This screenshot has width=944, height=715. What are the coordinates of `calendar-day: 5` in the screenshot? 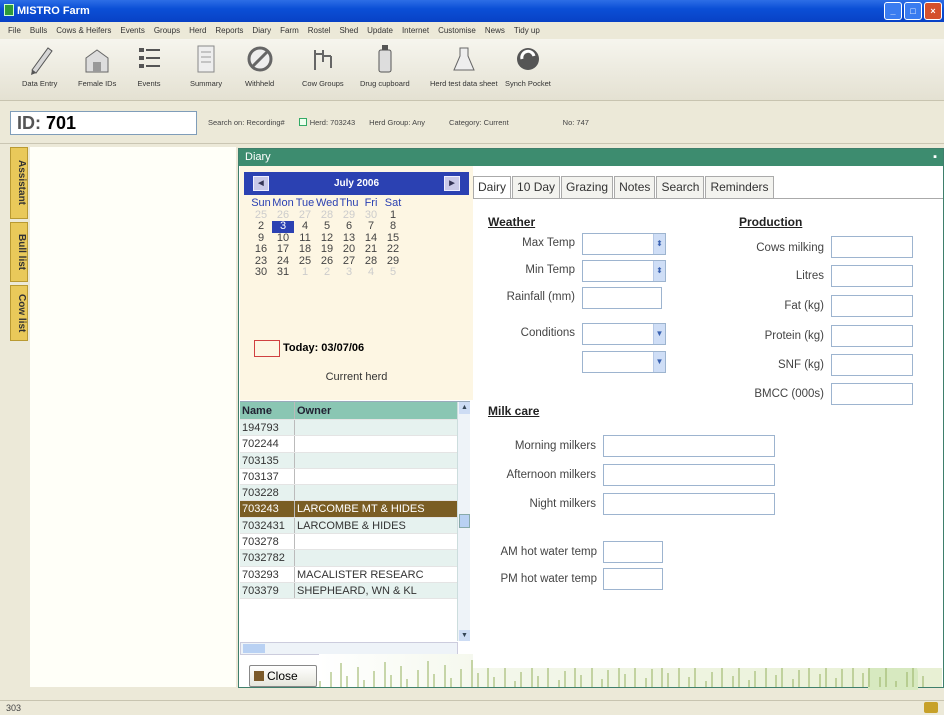 It's located at (393, 272).